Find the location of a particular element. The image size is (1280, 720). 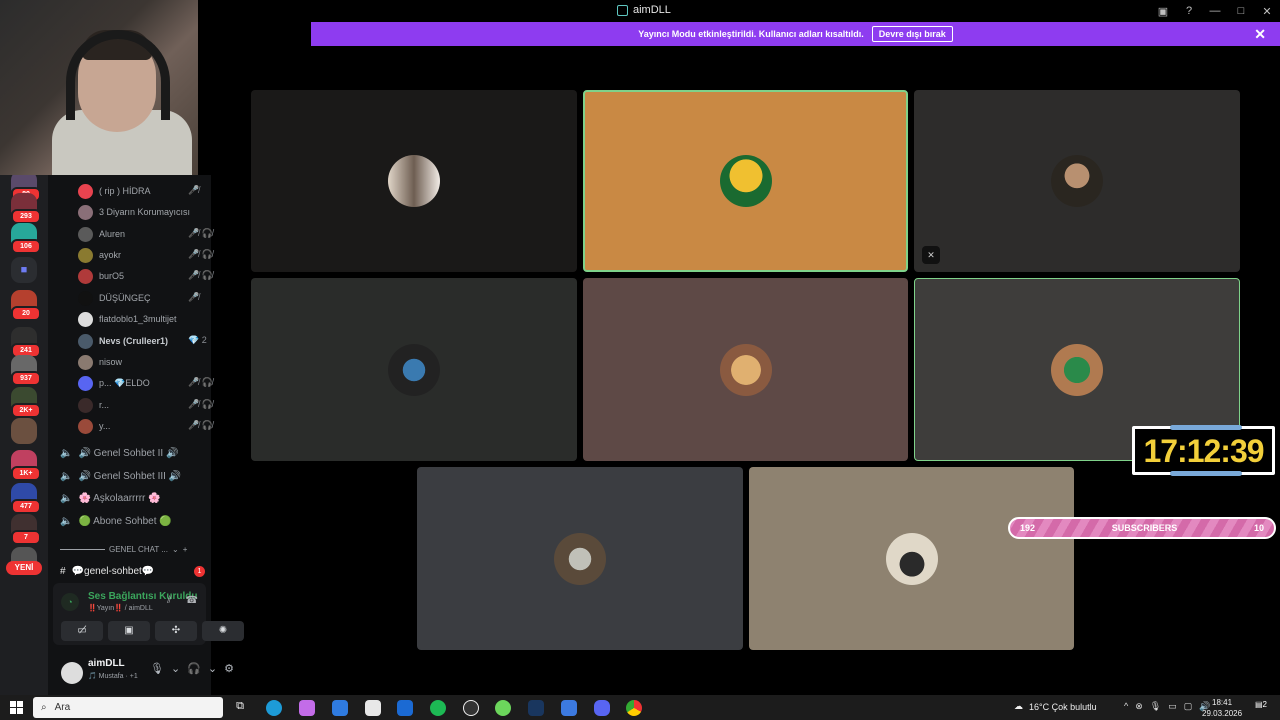

category-header: GENEL CHAT ... ⌄ + is located at coordinates (132, 549).